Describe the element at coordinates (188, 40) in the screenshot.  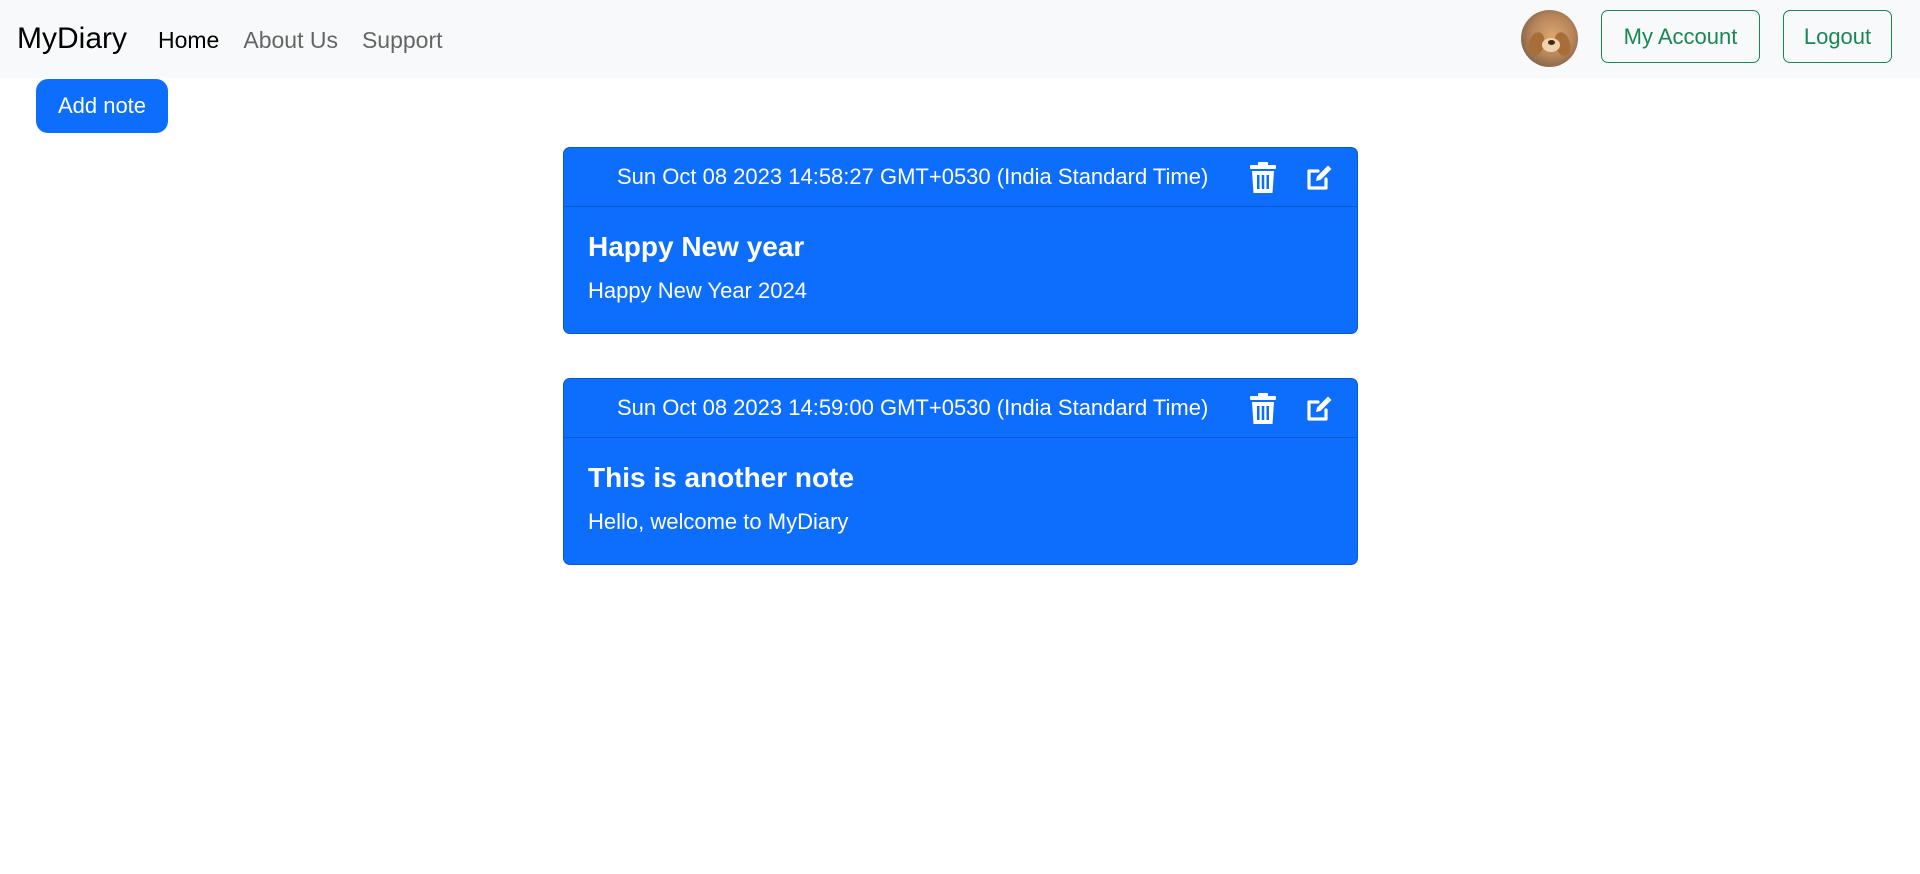
I see `nav-link-home: Home` at that location.